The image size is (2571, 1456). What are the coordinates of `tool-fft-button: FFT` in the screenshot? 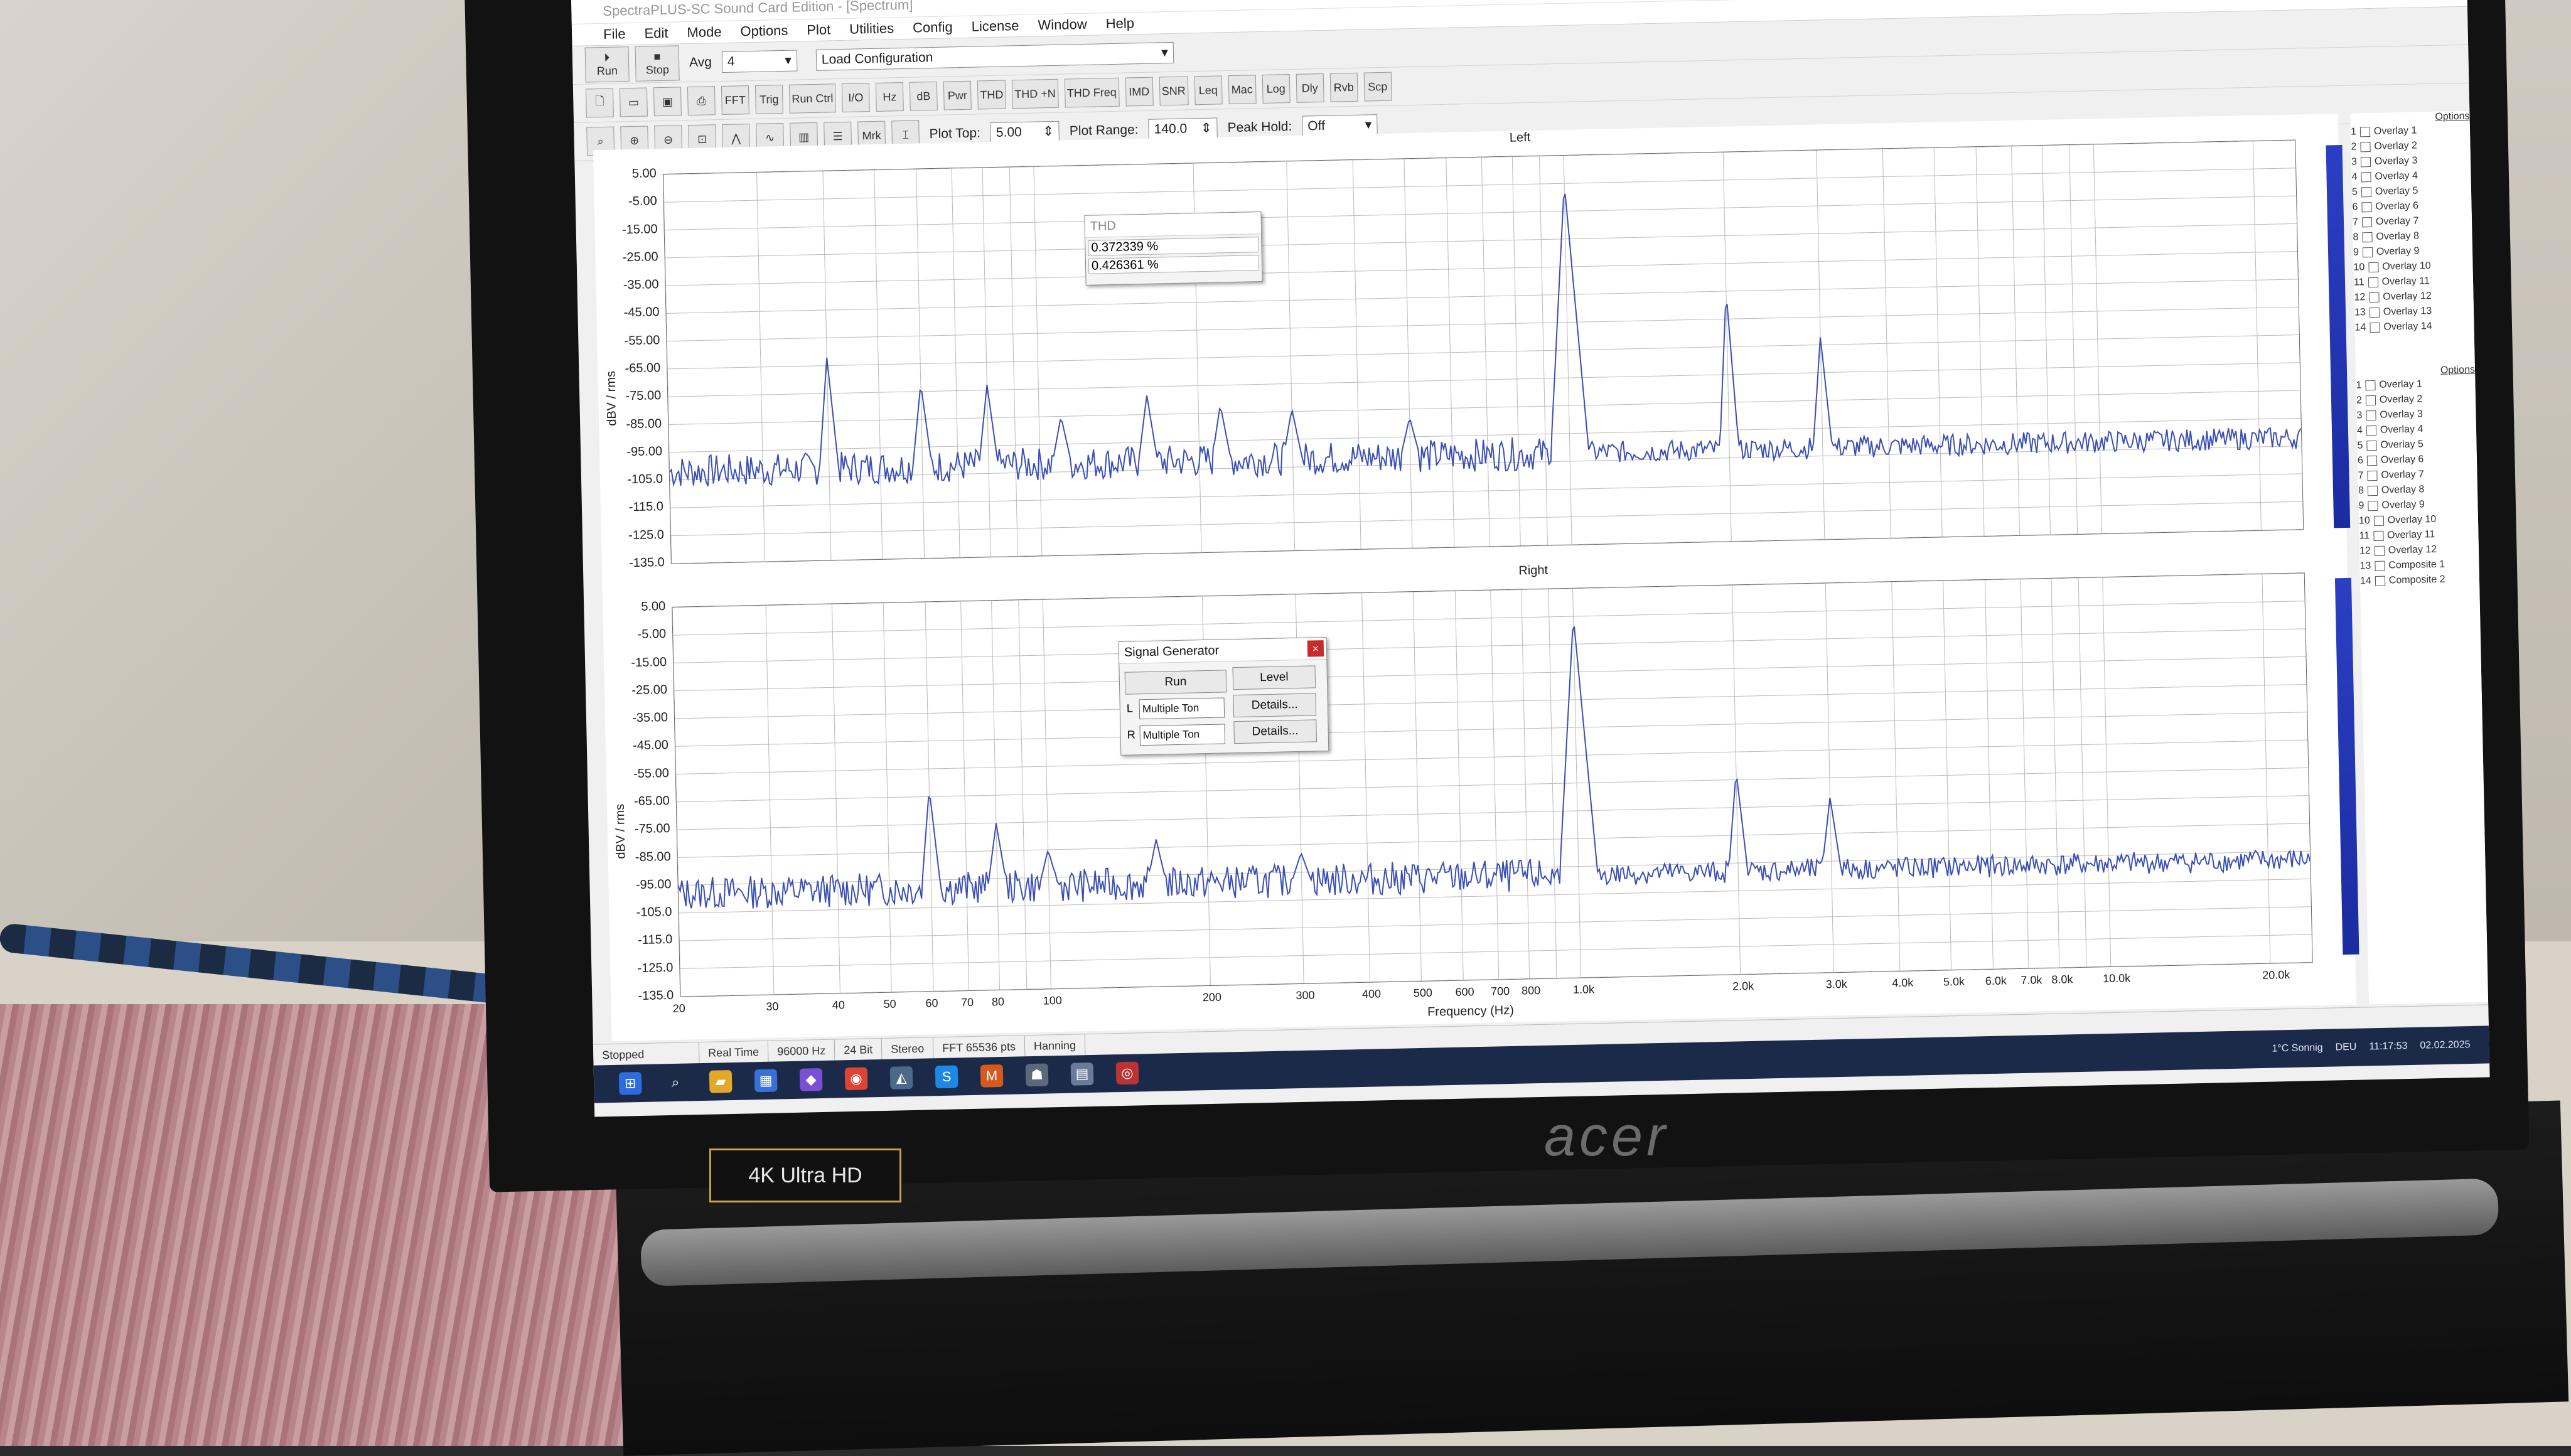 It's located at (735, 100).